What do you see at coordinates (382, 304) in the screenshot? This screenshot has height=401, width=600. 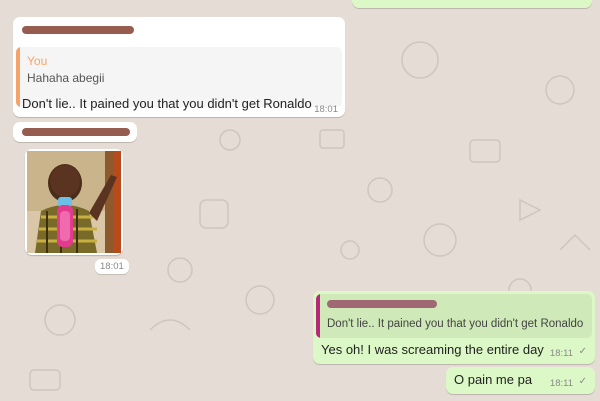 I see `quote-author-redacted` at bounding box center [382, 304].